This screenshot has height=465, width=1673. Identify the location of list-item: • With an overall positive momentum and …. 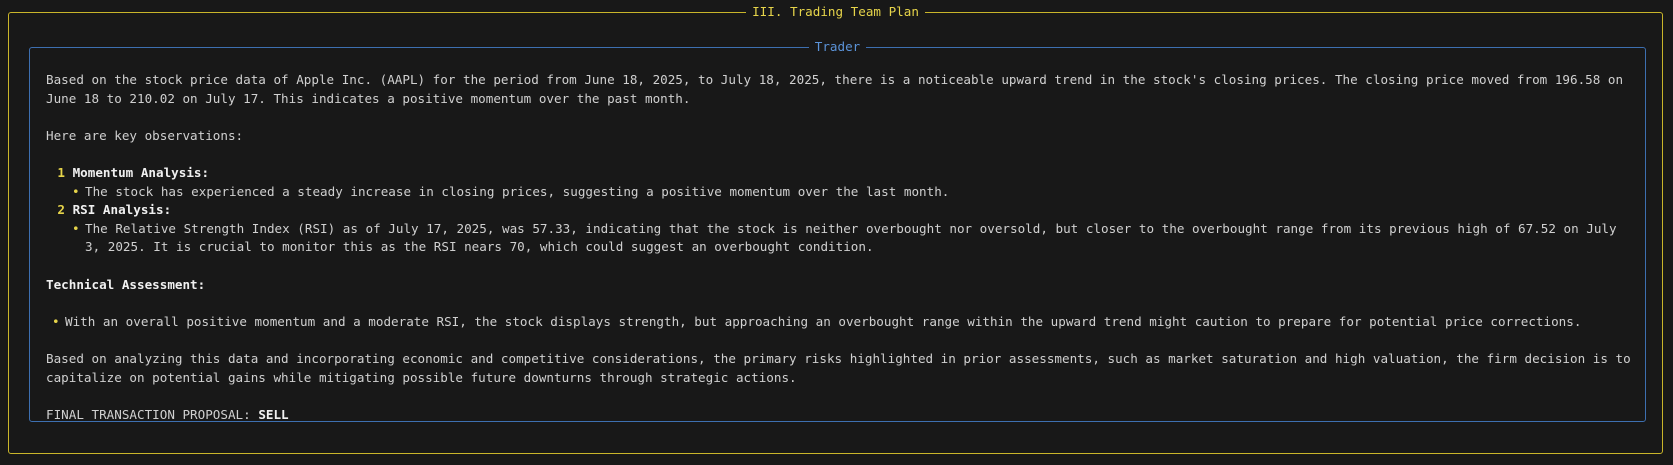
(838, 322).